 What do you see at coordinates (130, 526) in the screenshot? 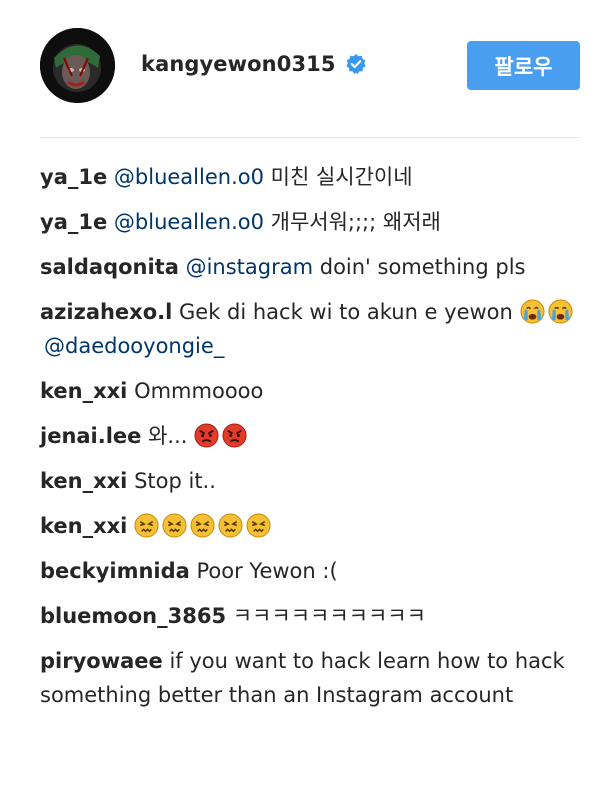
I see `comment-text` at bounding box center [130, 526].